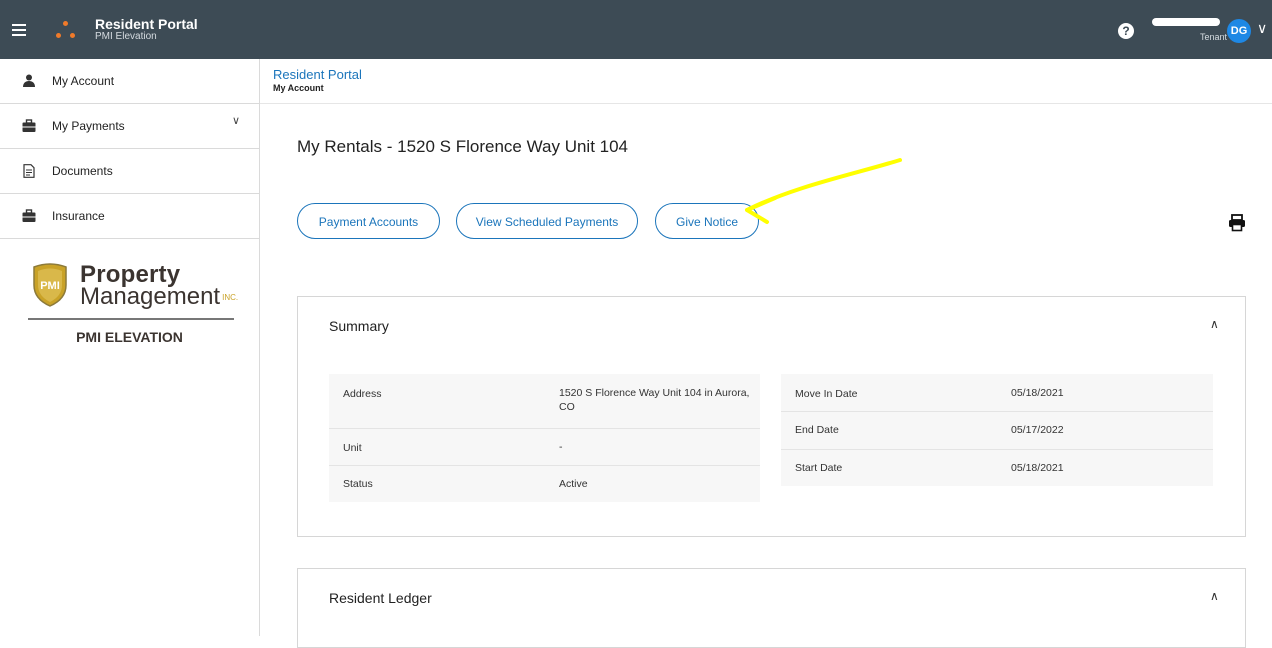  Describe the element at coordinates (298, 88) in the screenshot. I see `breadcrumb-current: My Account` at that location.